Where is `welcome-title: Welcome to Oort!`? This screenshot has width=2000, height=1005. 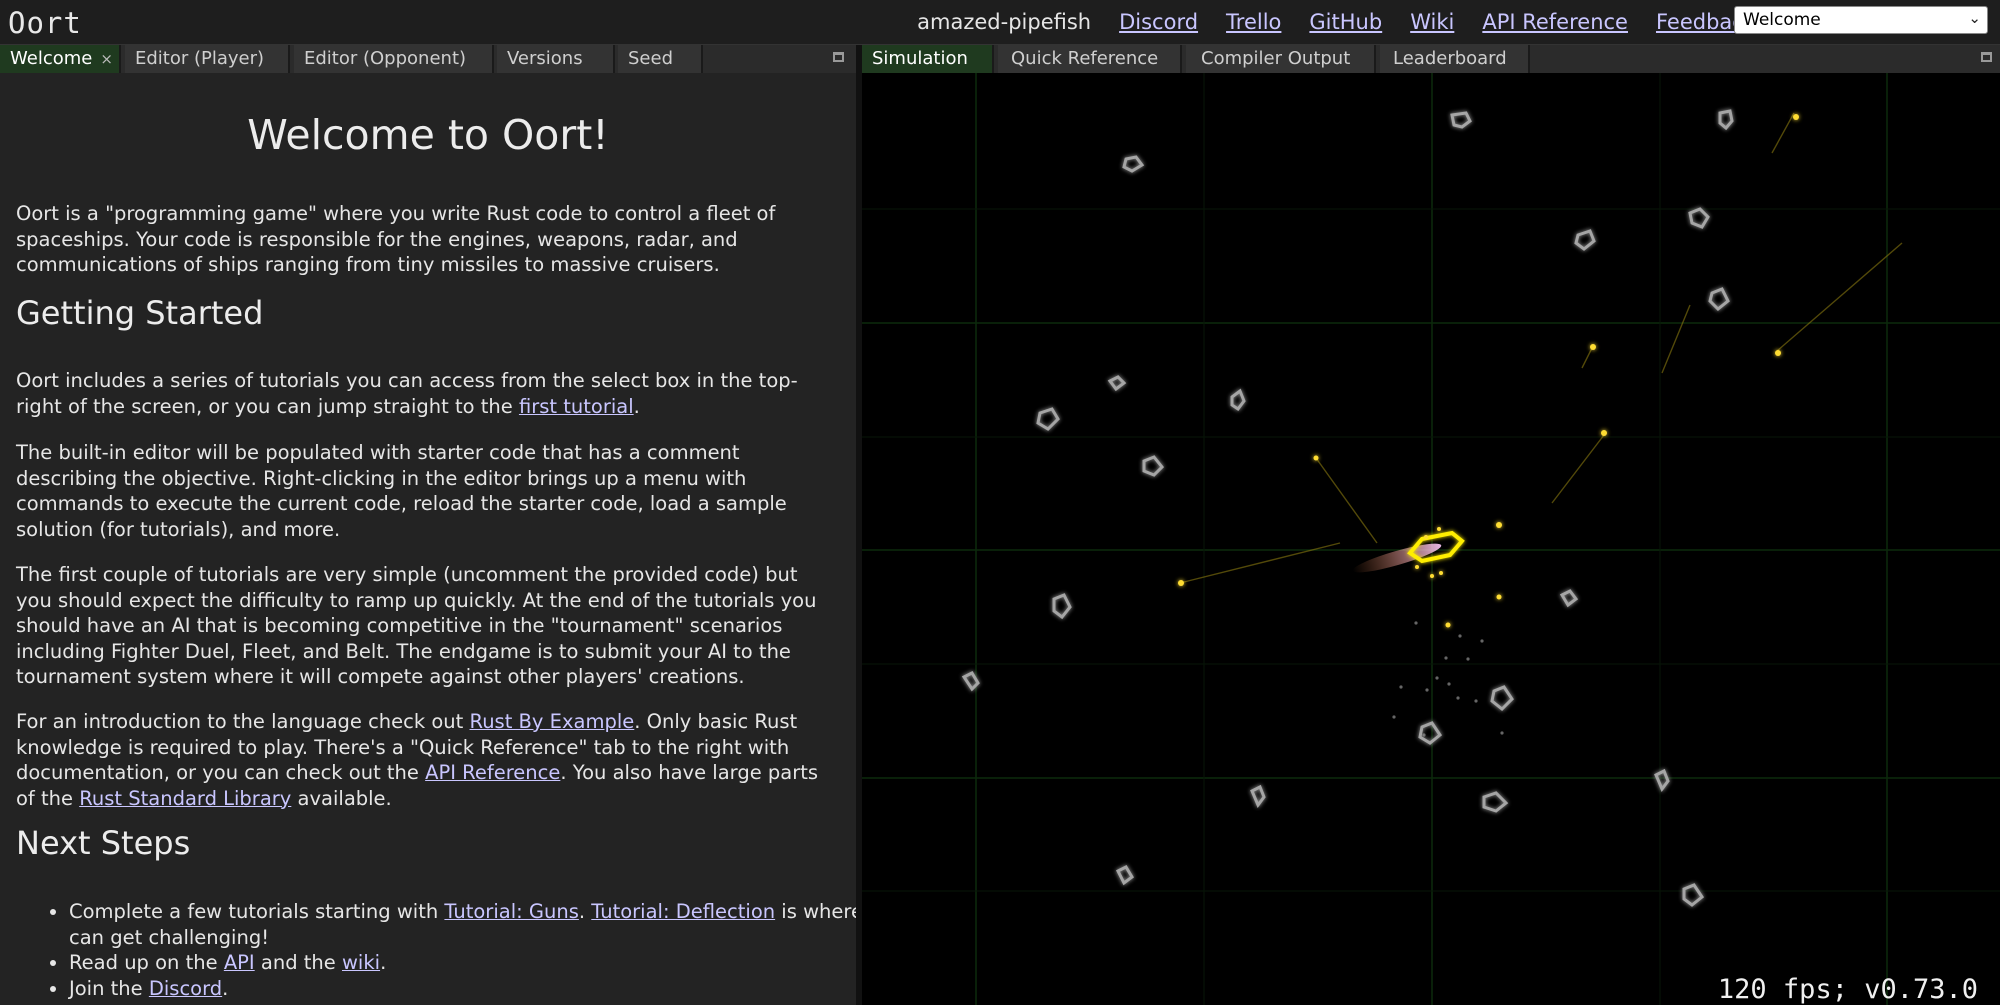 welcome-title: Welcome to Oort! is located at coordinates (428, 135).